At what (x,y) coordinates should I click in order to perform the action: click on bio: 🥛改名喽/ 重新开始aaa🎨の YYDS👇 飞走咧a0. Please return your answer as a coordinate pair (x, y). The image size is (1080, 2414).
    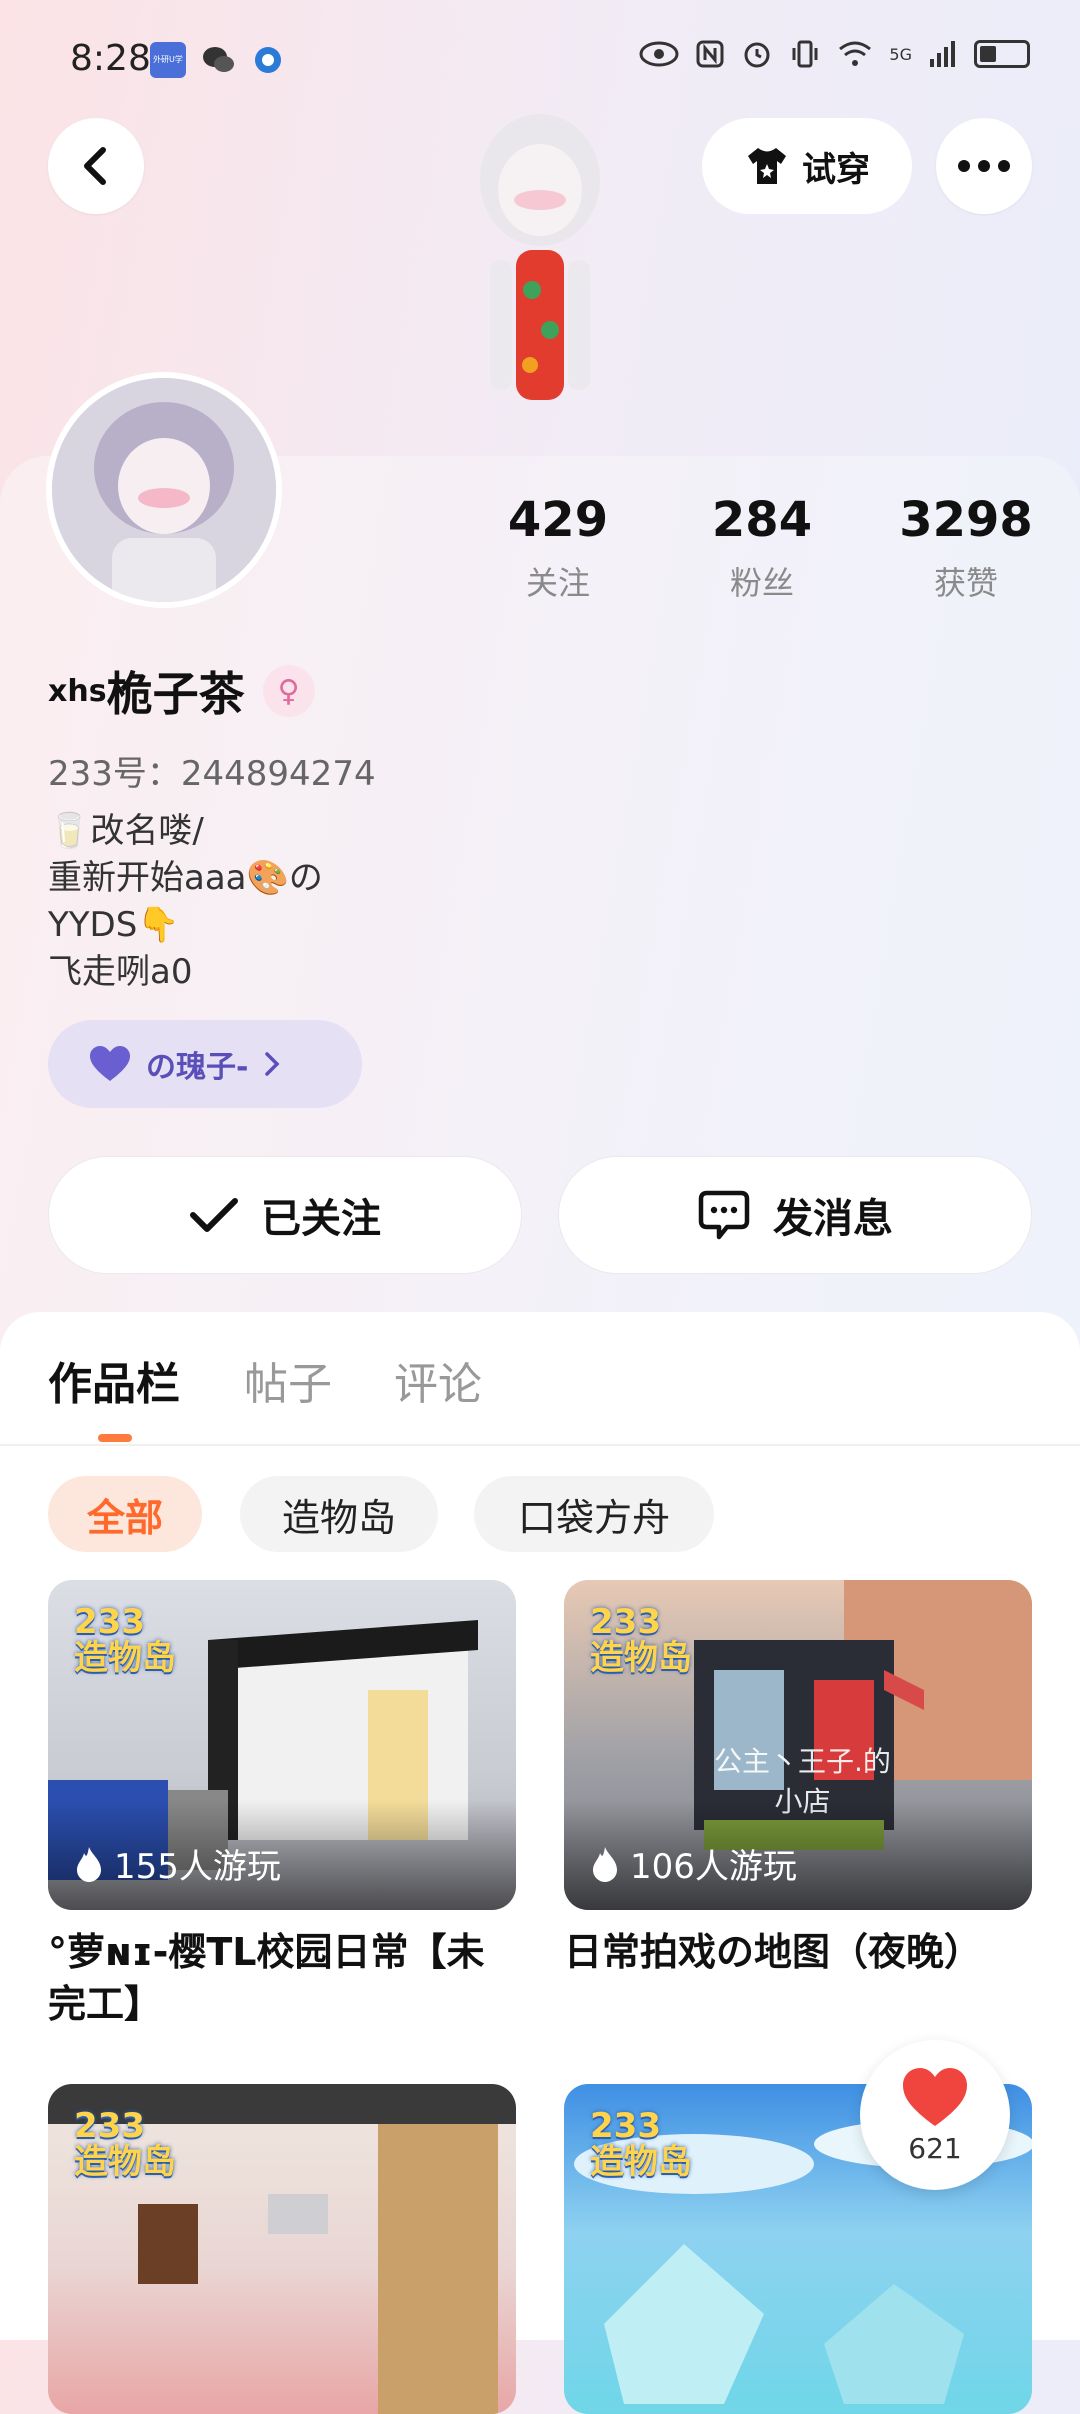
    Looking at the image, I should click on (185, 902).